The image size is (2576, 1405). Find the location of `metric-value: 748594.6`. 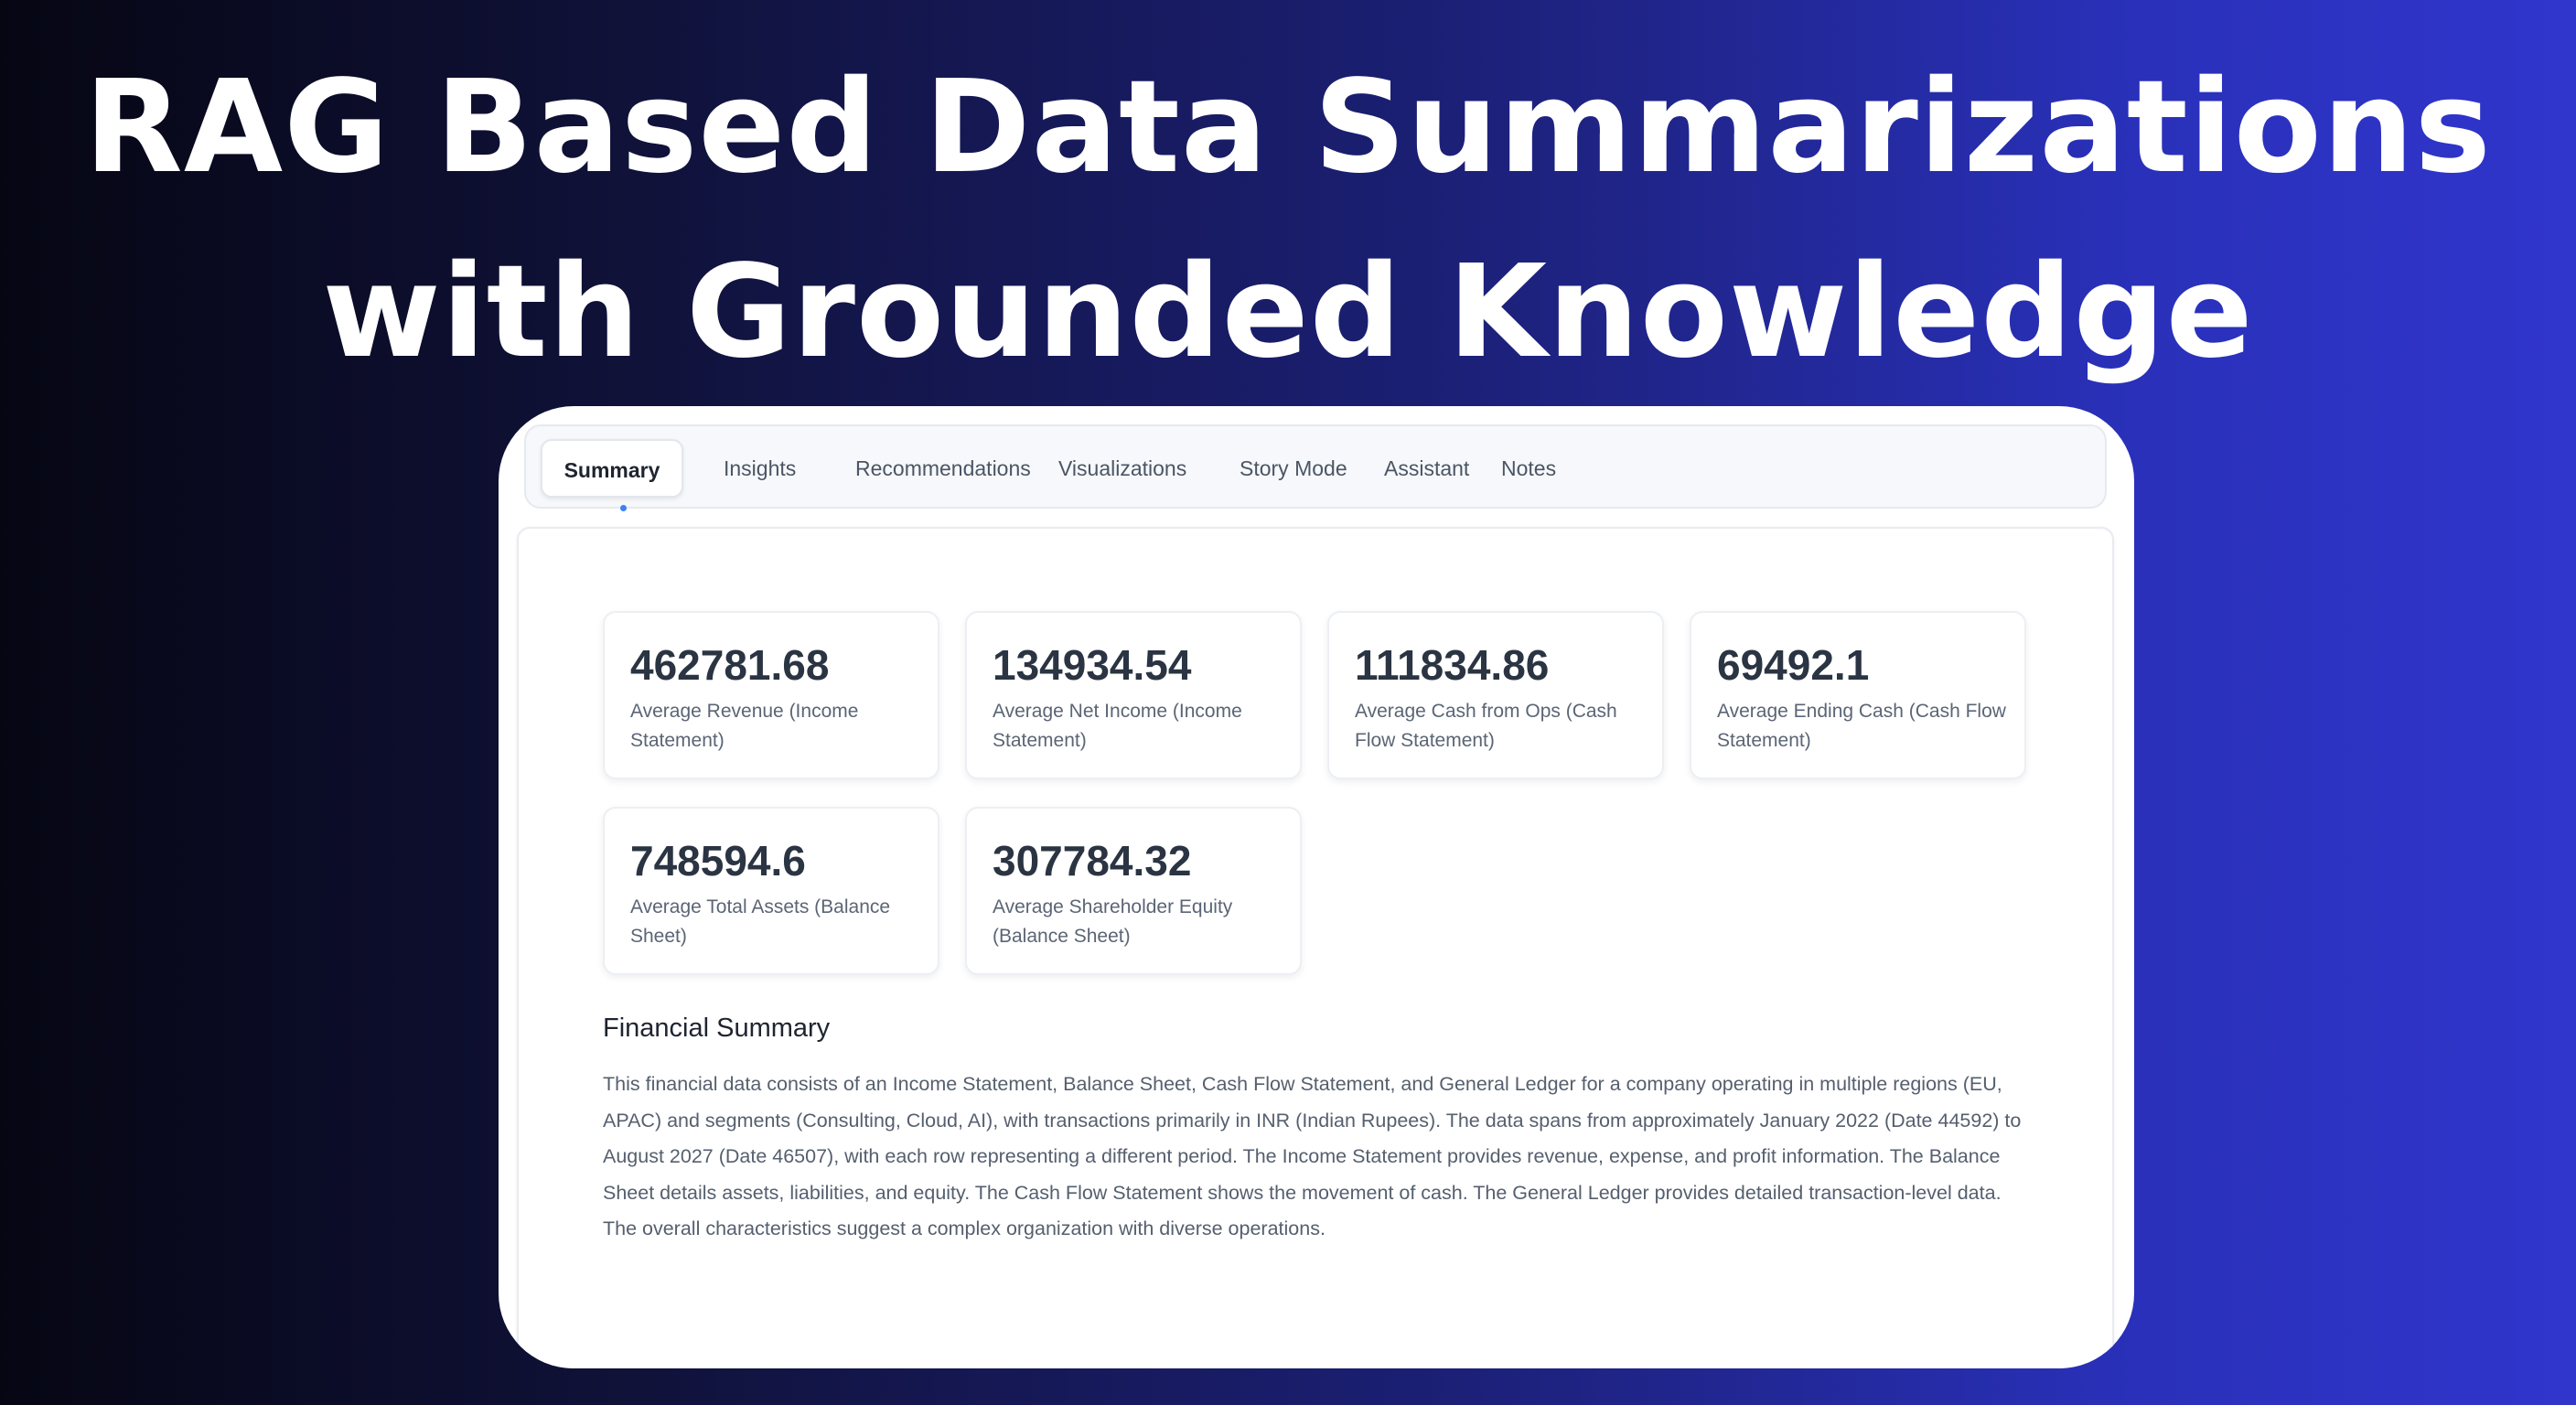

metric-value: 748594.6 is located at coordinates (718, 861).